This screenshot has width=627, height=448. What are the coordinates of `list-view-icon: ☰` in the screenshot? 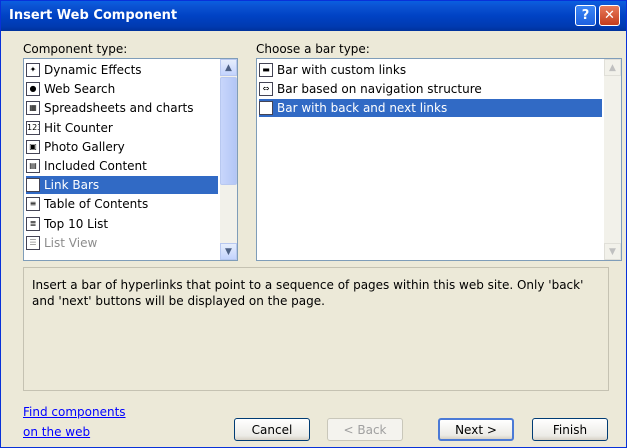 It's located at (33, 242).